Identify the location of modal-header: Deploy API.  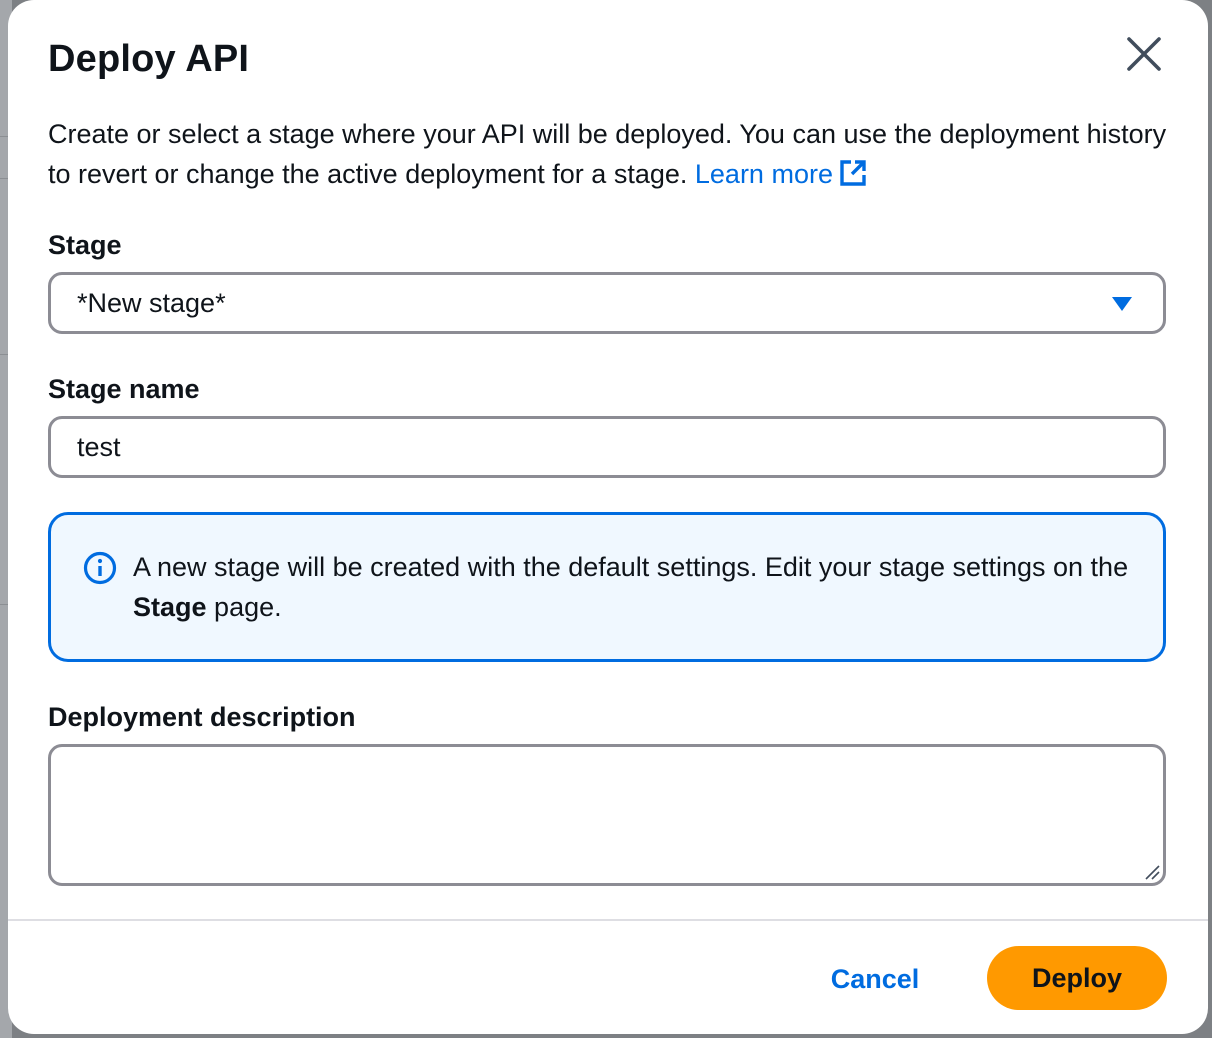
(148, 59).